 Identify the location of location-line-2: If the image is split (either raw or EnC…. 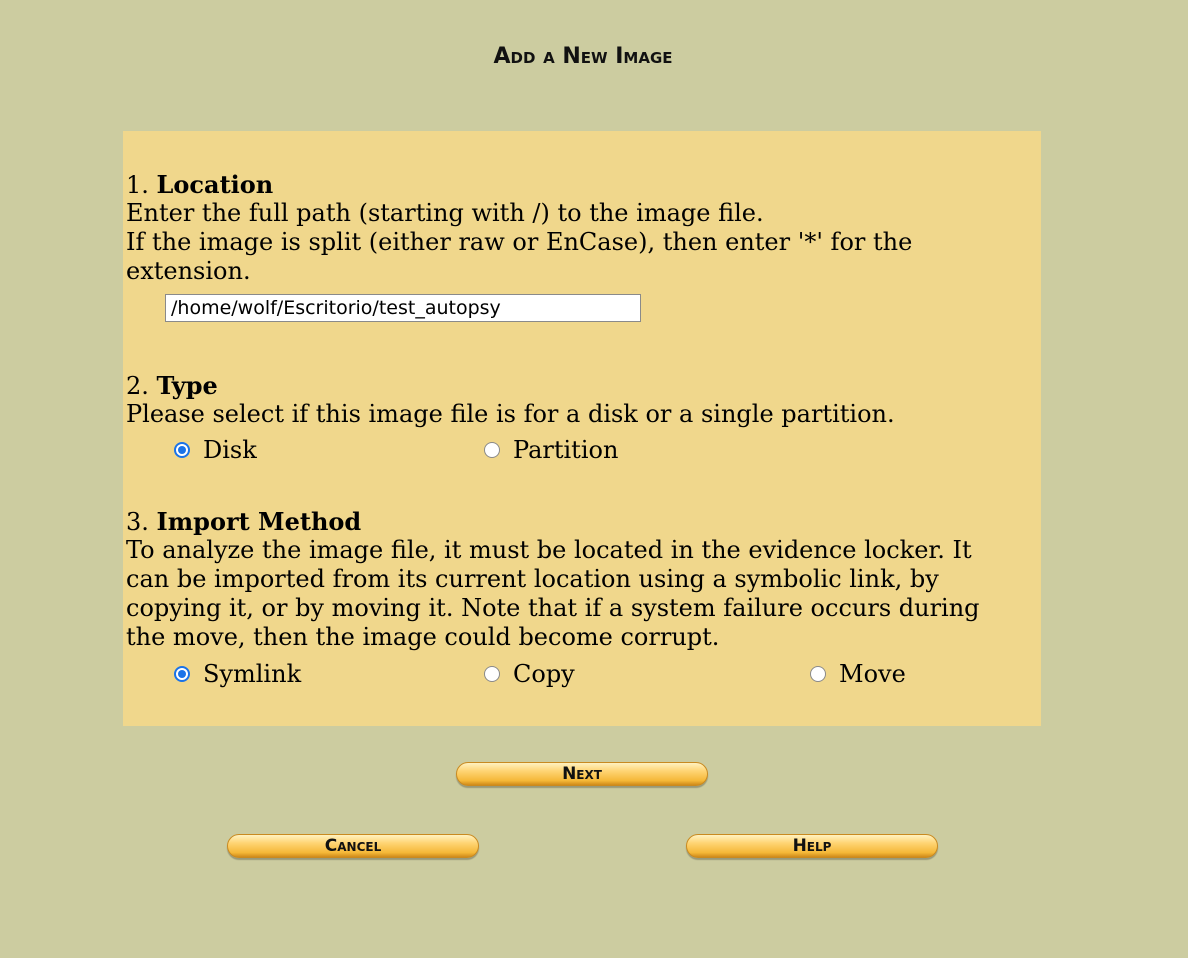
(519, 256).